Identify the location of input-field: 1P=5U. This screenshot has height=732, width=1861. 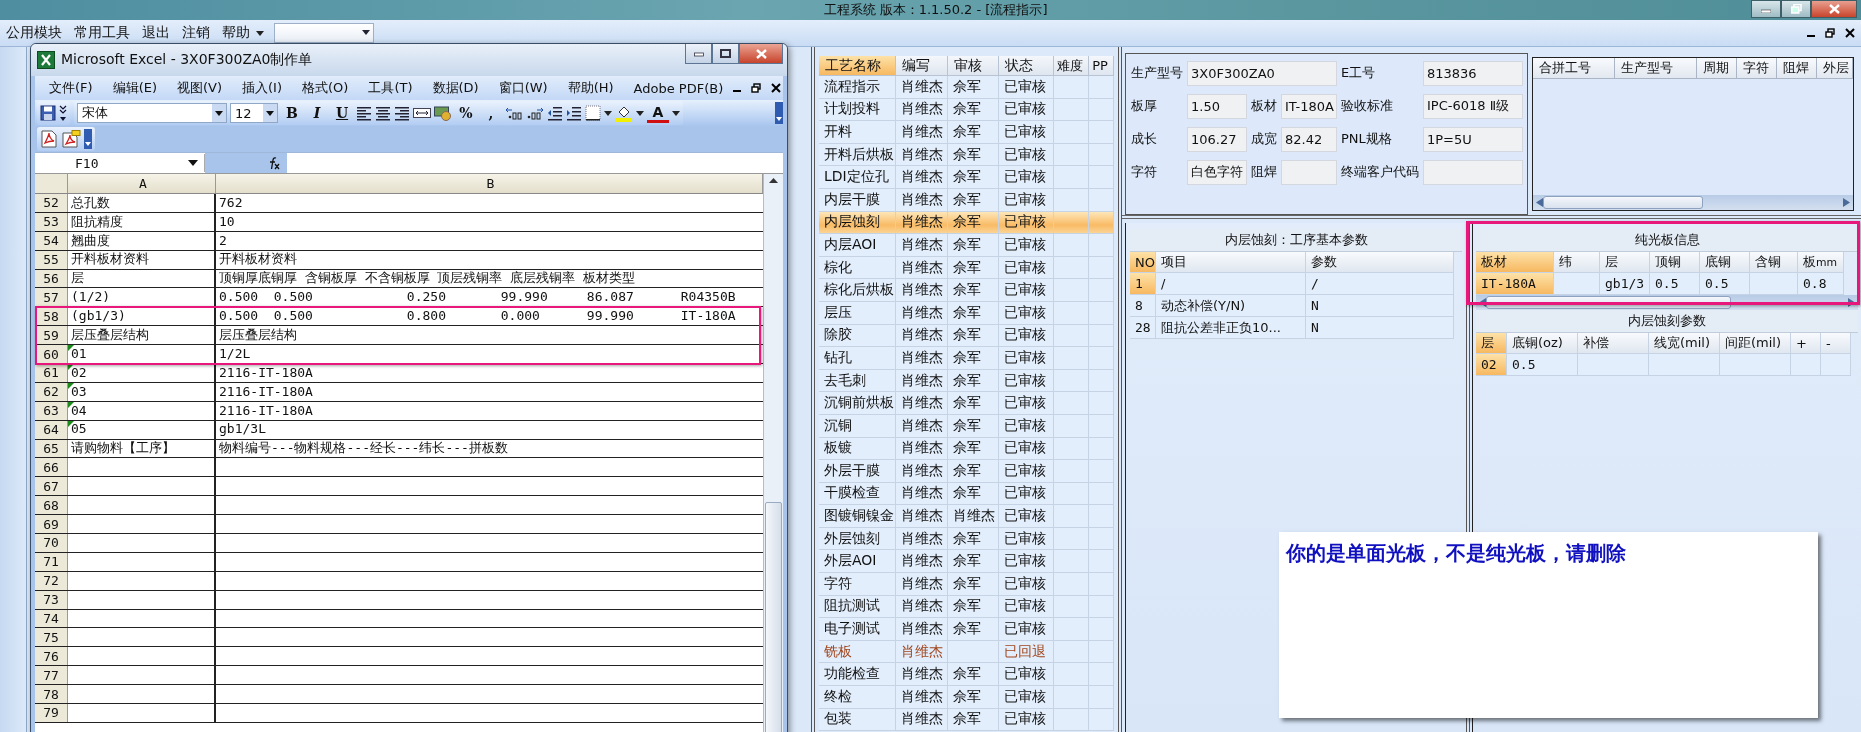
(1473, 139).